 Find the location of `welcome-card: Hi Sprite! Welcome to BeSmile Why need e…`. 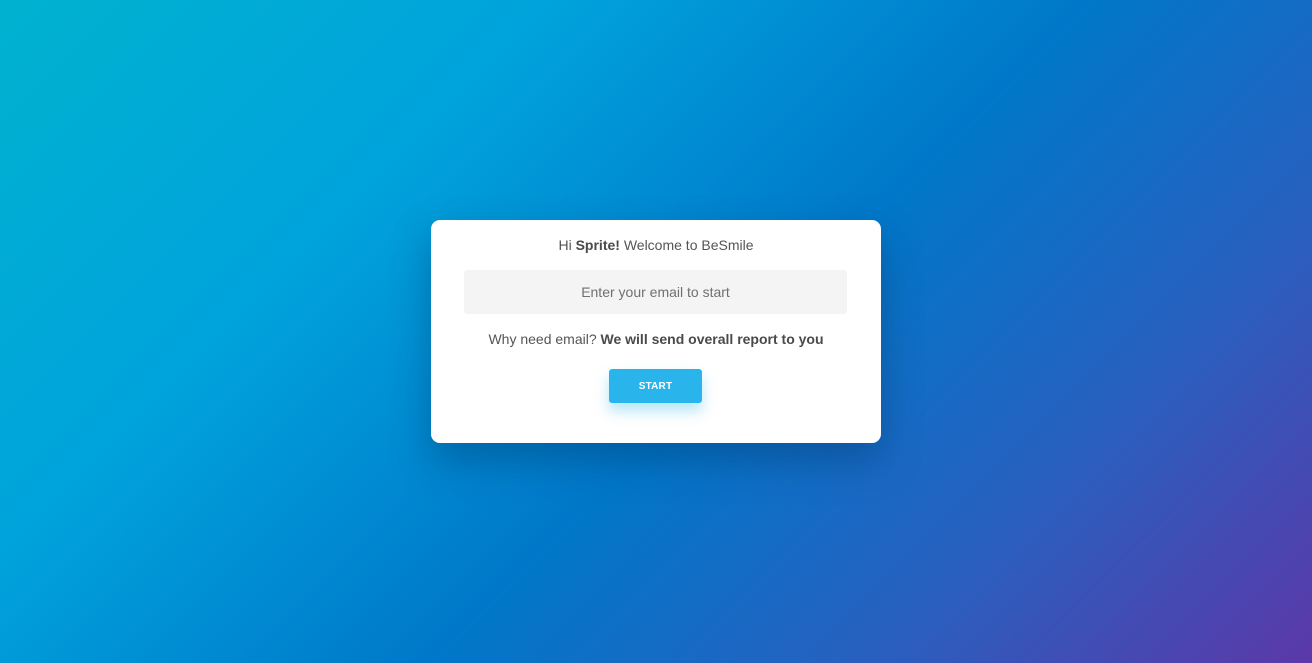

welcome-card: Hi Sprite! Welcome to BeSmile Why need e… is located at coordinates (656, 331).